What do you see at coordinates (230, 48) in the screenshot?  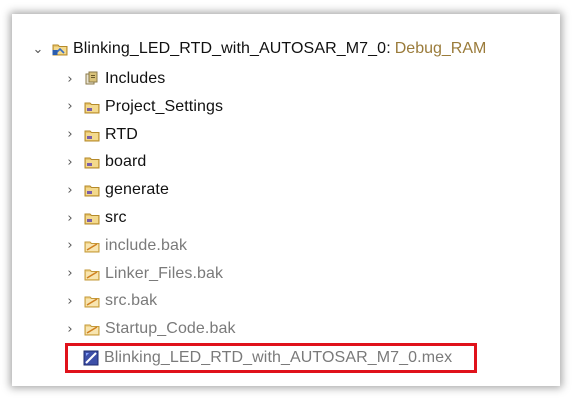 I see `project-name: Blinking_LED_RTD_with_AUTOSAR_M7_0` at bounding box center [230, 48].